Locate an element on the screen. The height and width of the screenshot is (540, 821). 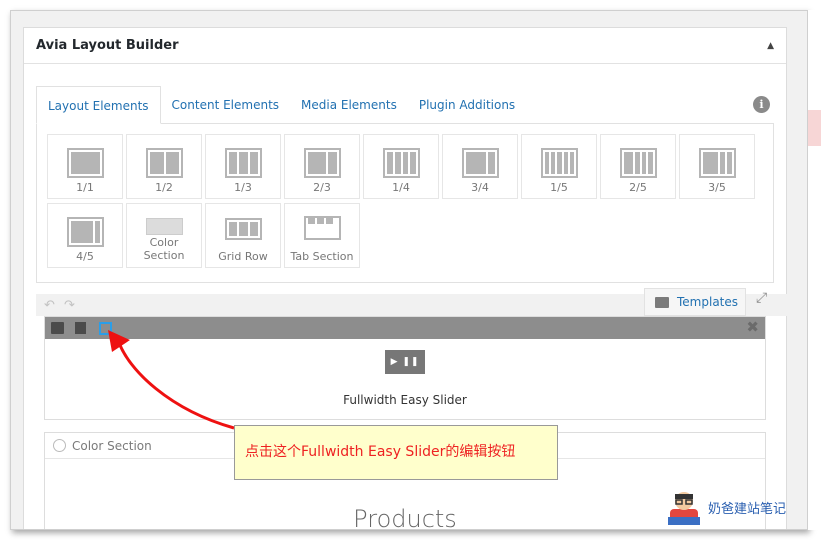
duplicate-icon is located at coordinates (80, 328).